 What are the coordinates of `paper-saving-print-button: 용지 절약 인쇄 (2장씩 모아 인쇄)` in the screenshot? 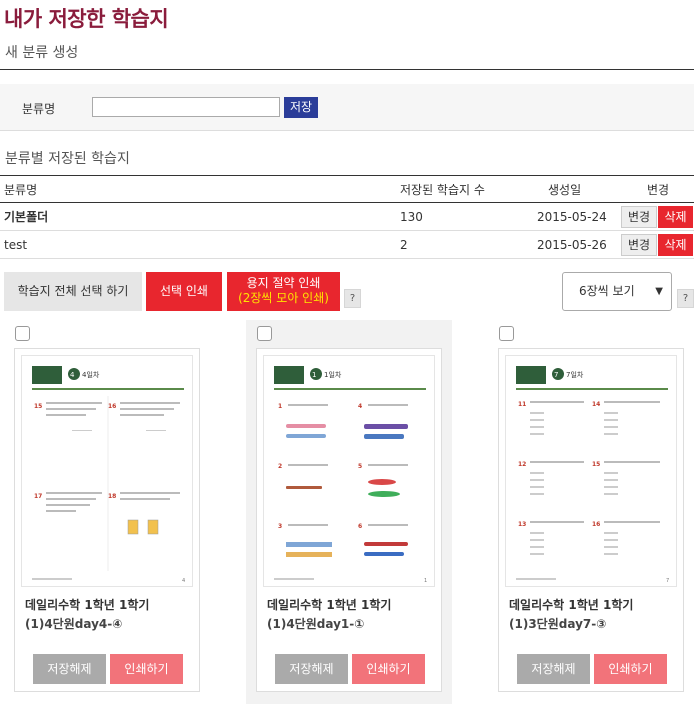 It's located at (283, 291).